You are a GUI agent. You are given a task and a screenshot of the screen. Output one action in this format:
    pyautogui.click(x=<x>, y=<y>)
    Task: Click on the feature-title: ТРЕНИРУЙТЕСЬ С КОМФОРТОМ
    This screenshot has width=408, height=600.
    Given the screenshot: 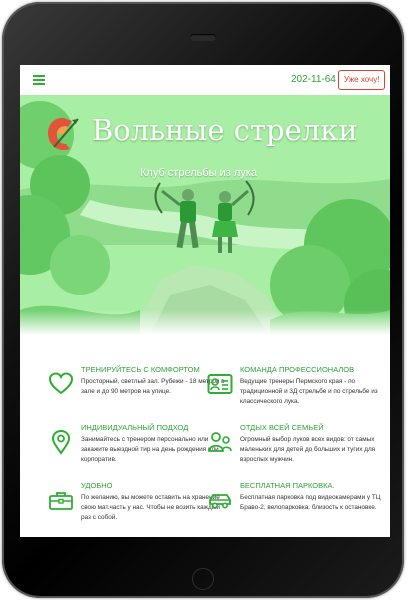 What is the action you would take?
    pyautogui.click(x=140, y=369)
    